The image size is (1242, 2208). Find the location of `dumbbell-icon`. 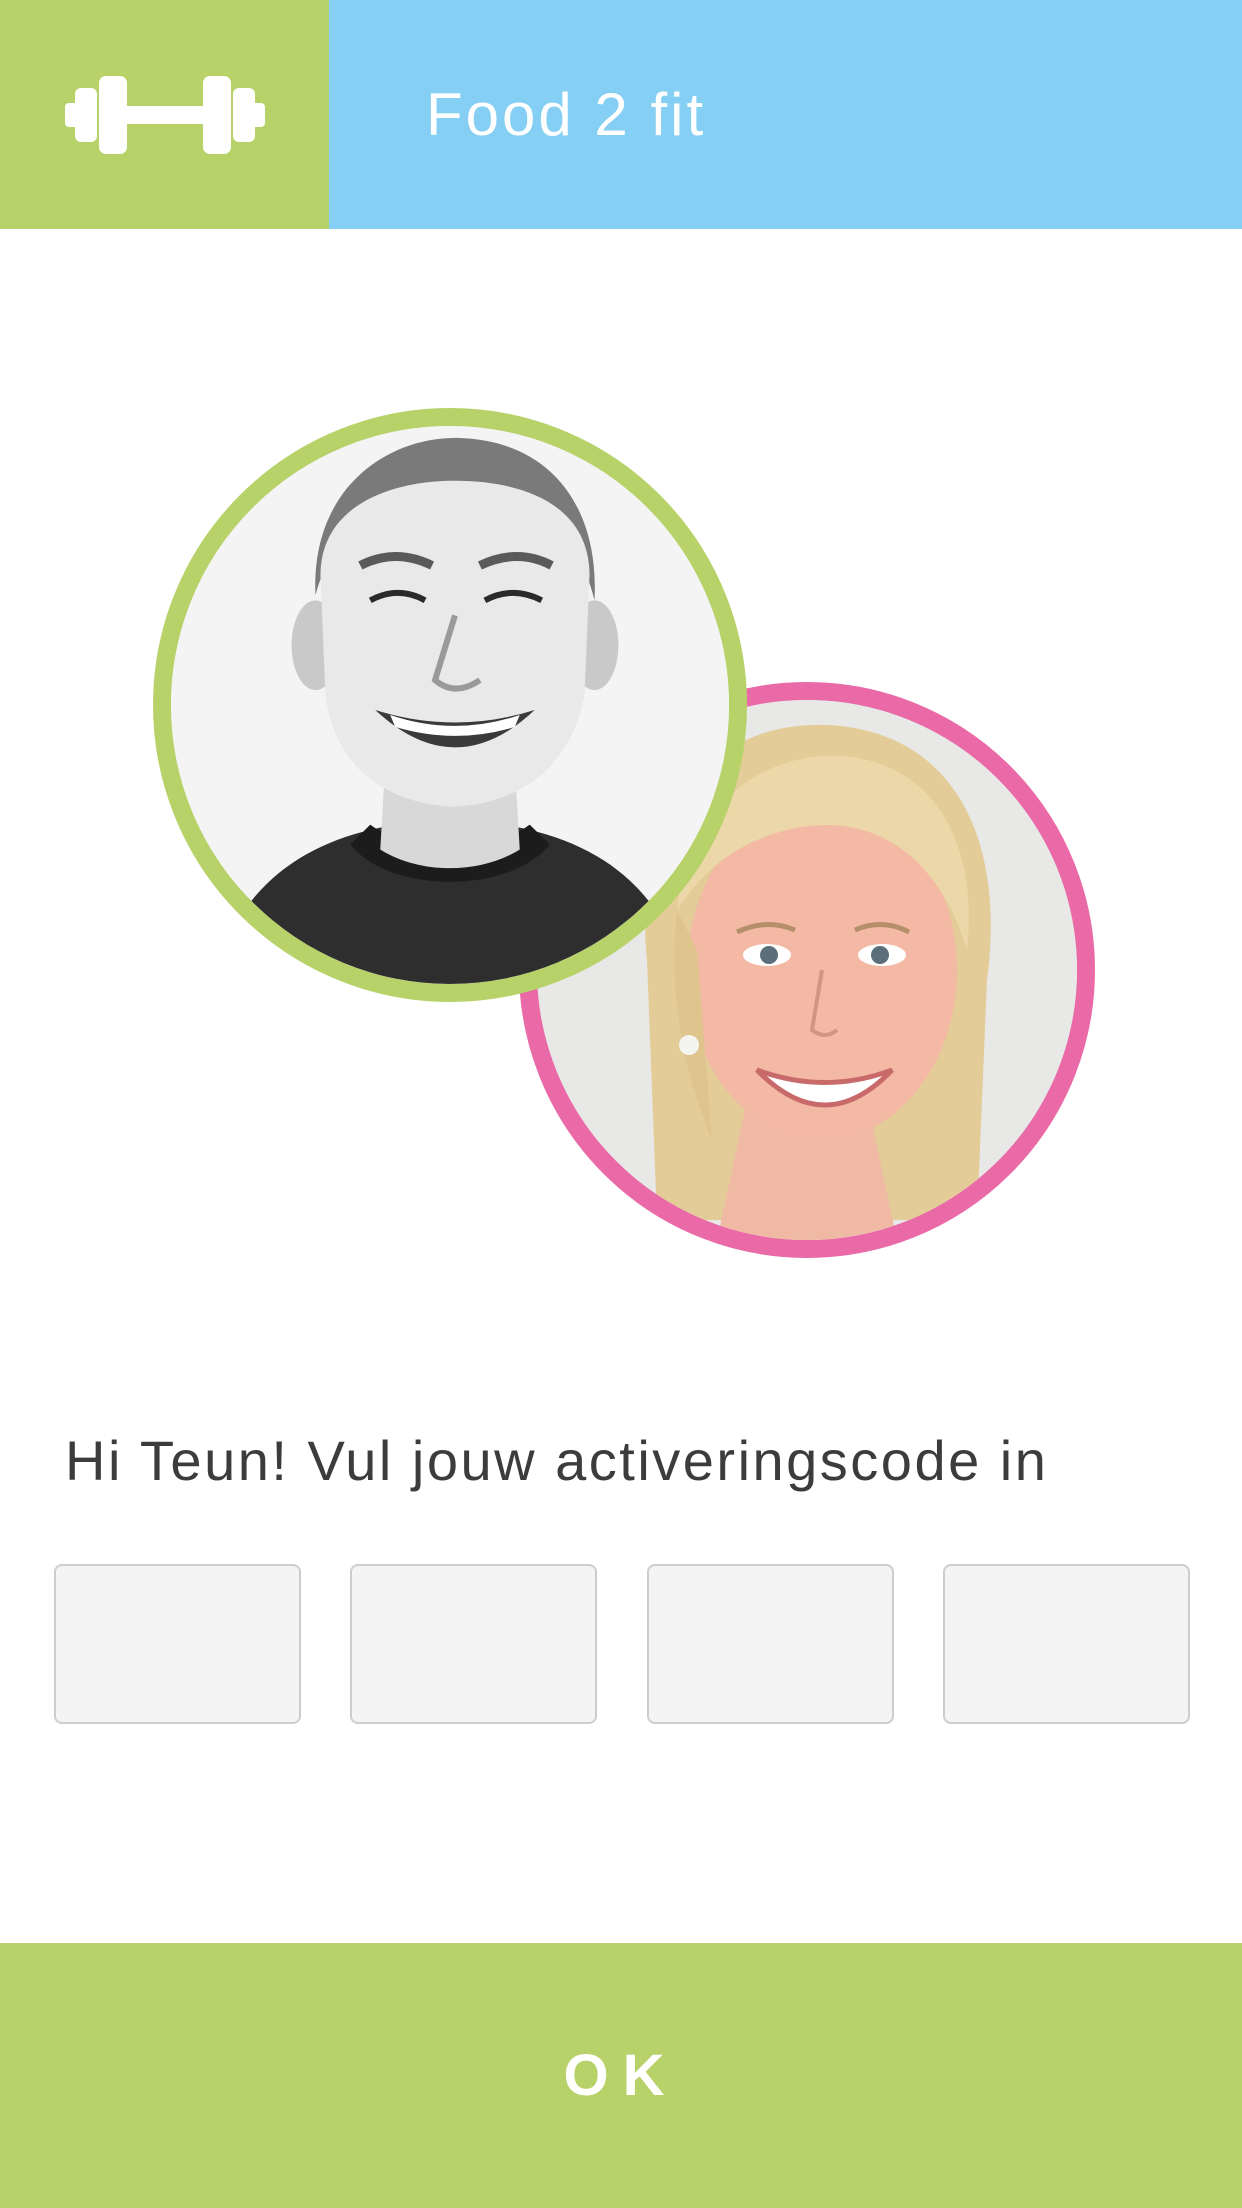

dumbbell-icon is located at coordinates (164, 114).